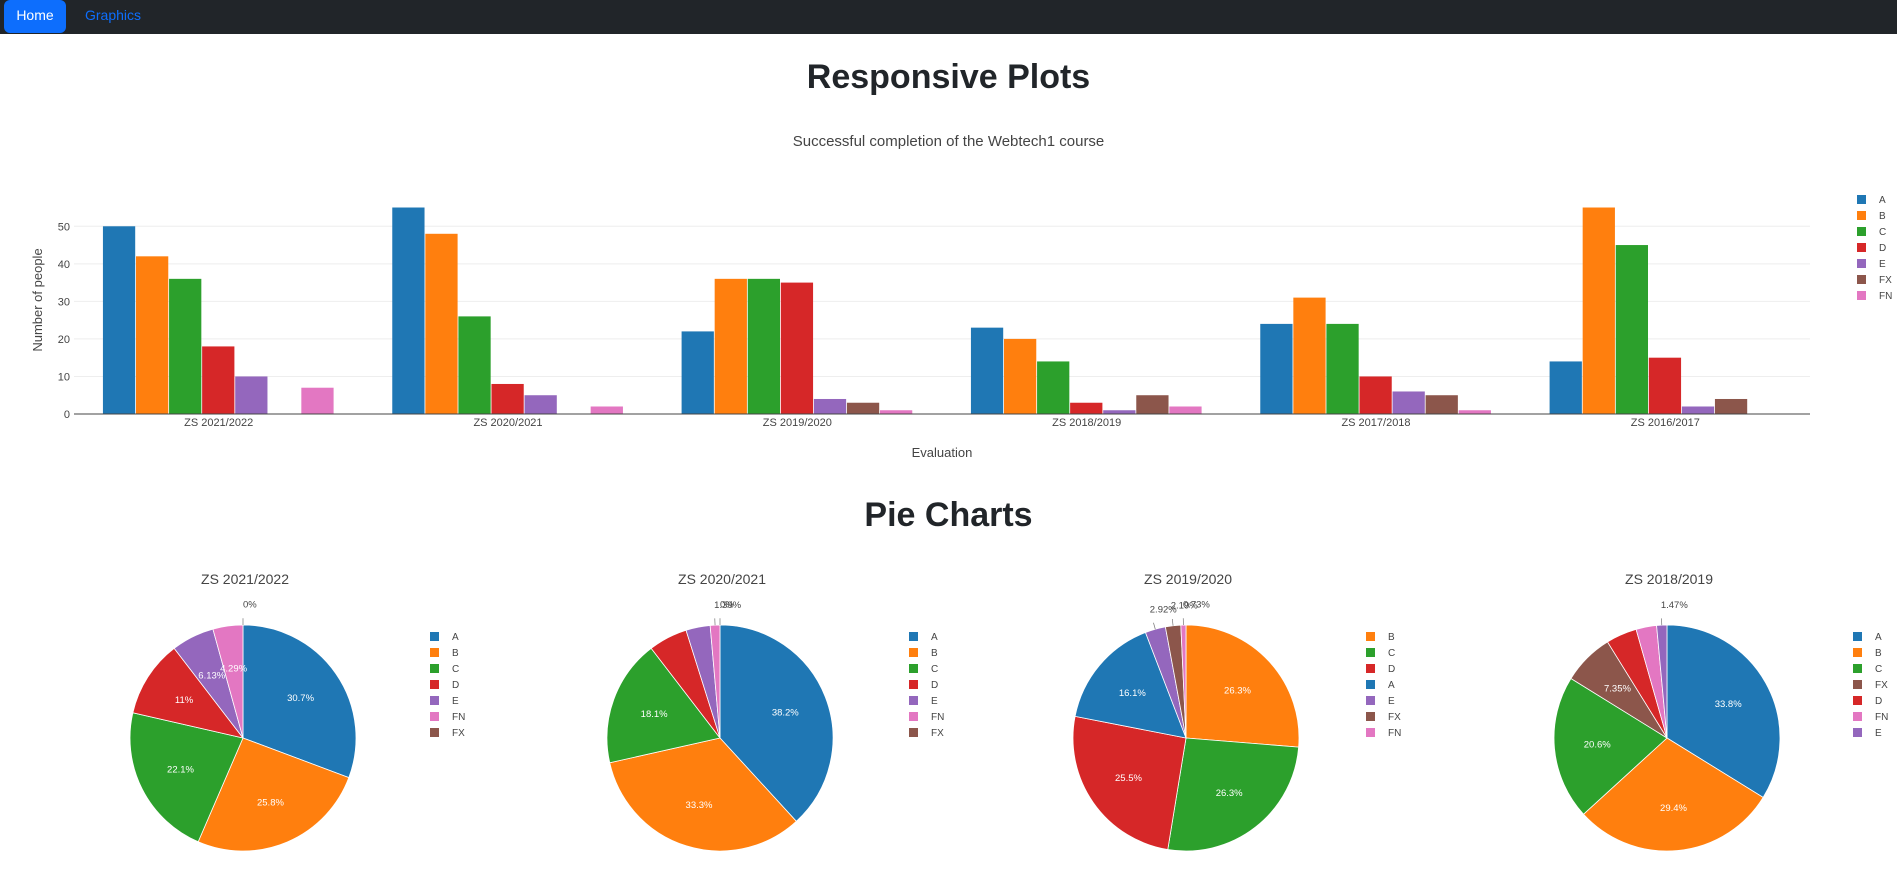  I want to click on slice-label: 30.7%, so click(300, 698).